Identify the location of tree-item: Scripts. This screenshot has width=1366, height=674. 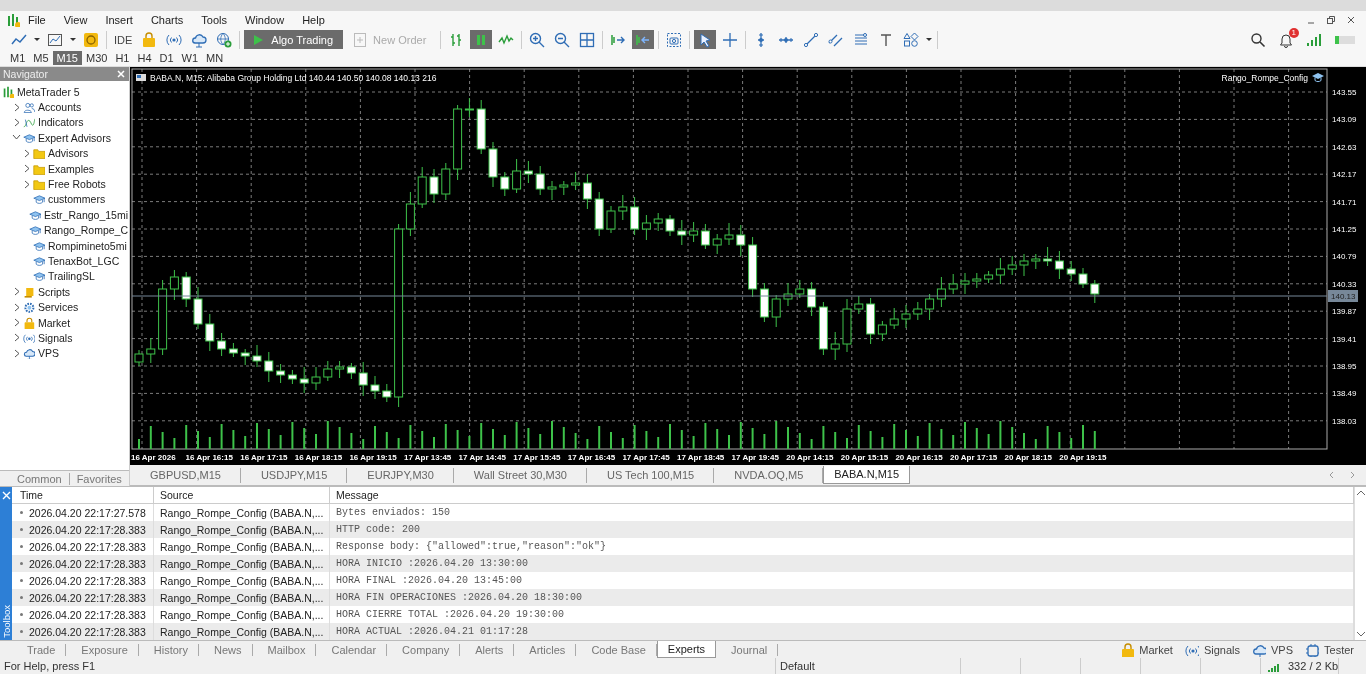
(54, 291).